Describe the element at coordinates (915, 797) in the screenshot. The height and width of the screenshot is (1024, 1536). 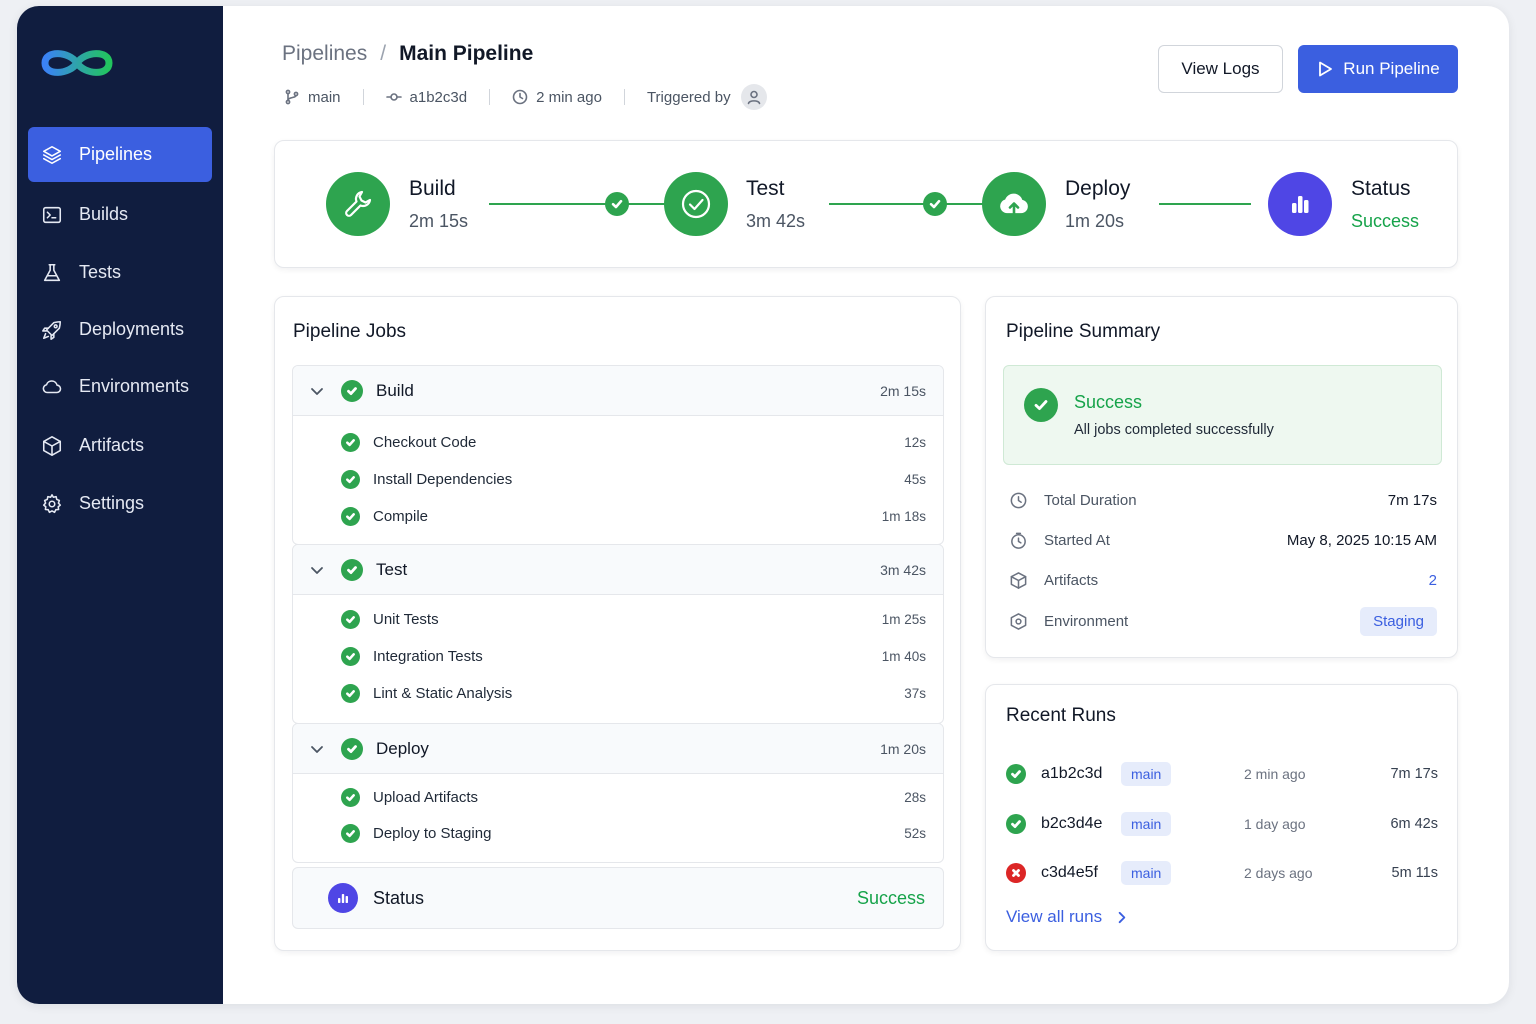
I see `job-duration: 28s` at that location.